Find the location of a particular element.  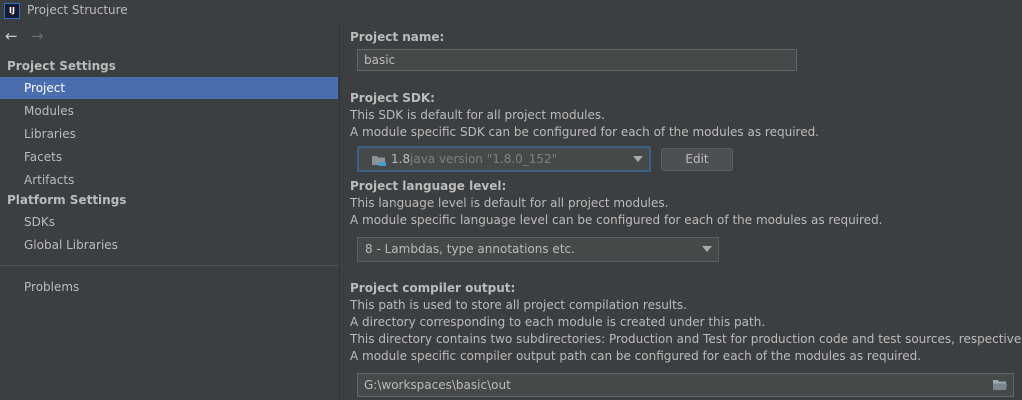

platform-settings-header: Platform Settings is located at coordinates (67, 200).